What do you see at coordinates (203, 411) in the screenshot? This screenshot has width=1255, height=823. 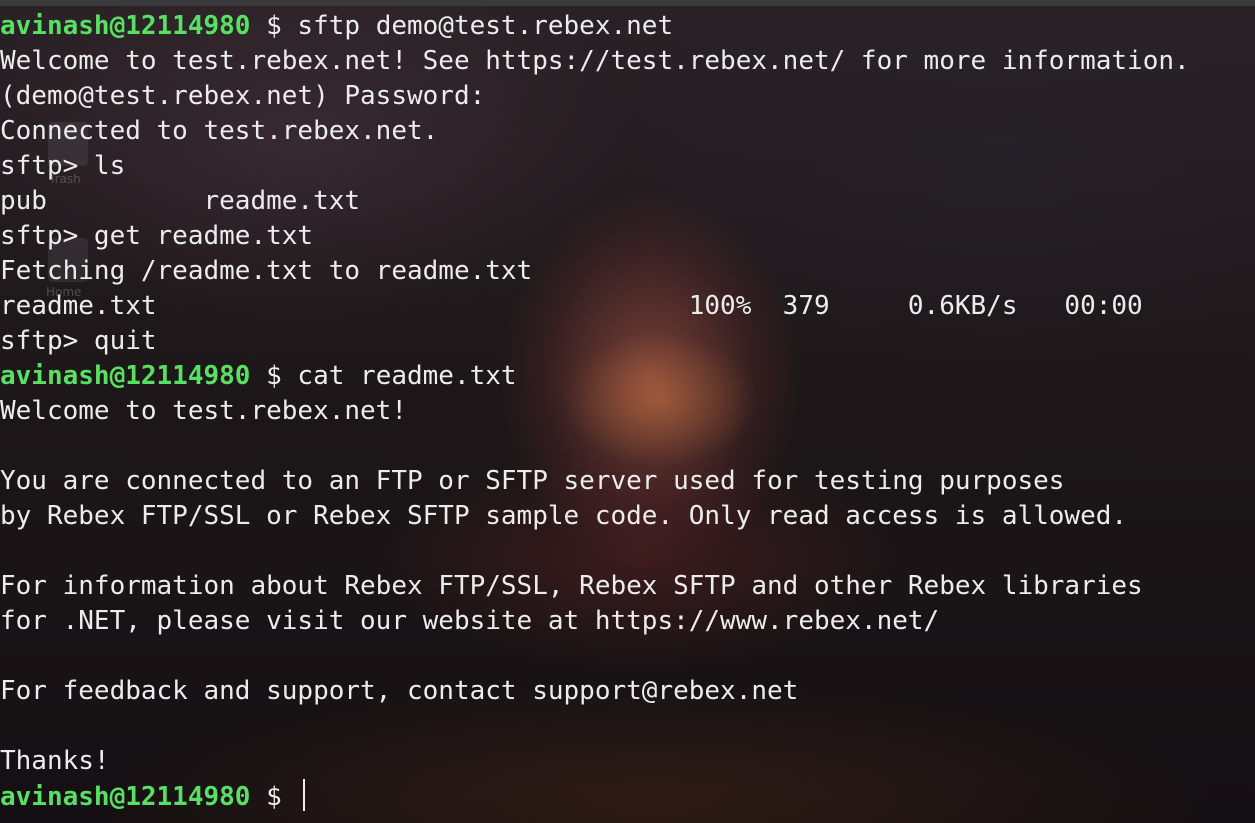 I see `output-line: Welcome to test.rebex.net!` at bounding box center [203, 411].